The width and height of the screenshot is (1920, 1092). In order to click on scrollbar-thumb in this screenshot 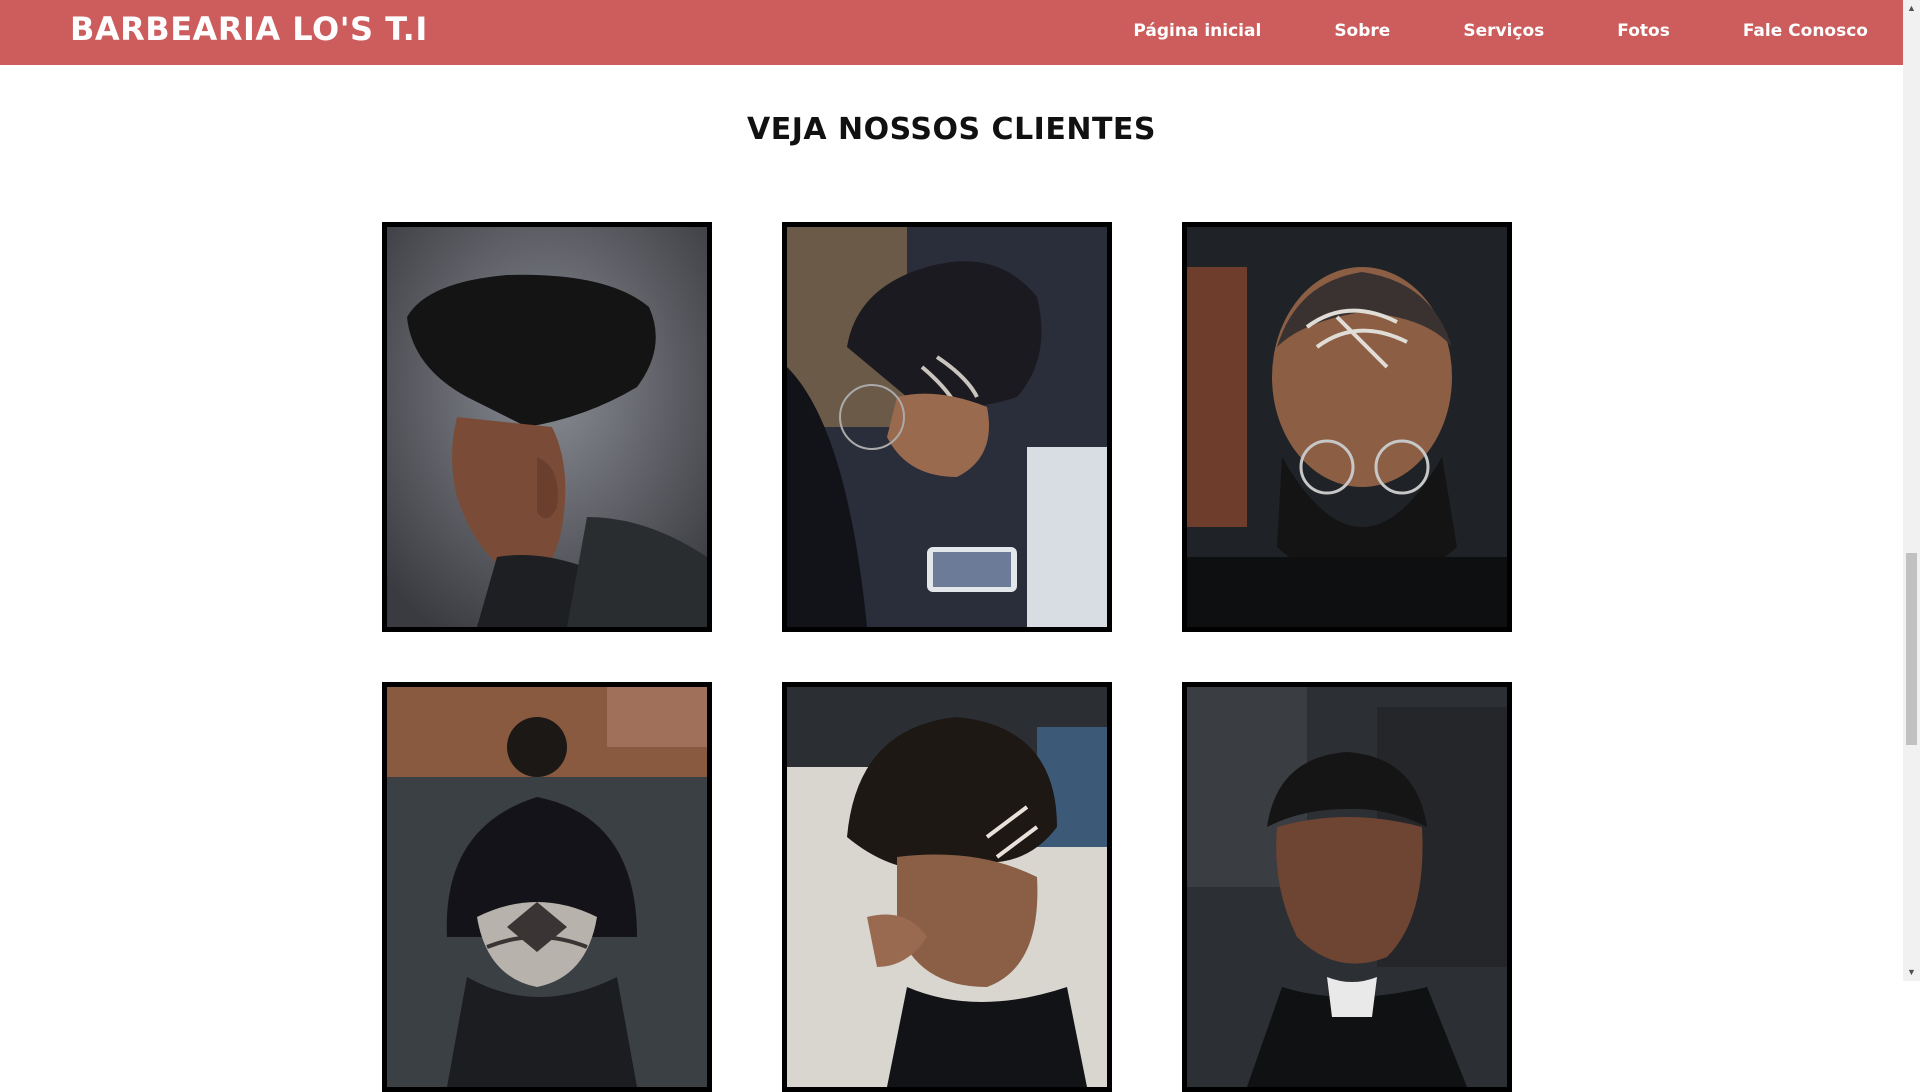, I will do `click(1911, 649)`.